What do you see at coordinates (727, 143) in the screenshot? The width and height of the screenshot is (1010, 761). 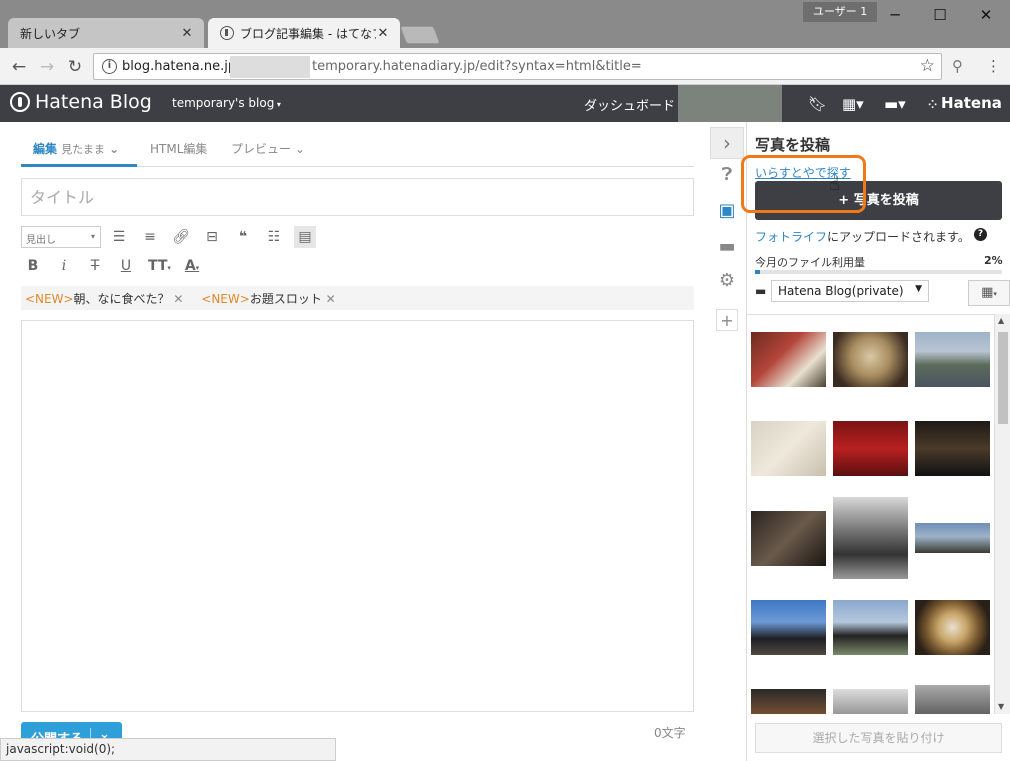 I see `collapse-panel-icon: ›` at bounding box center [727, 143].